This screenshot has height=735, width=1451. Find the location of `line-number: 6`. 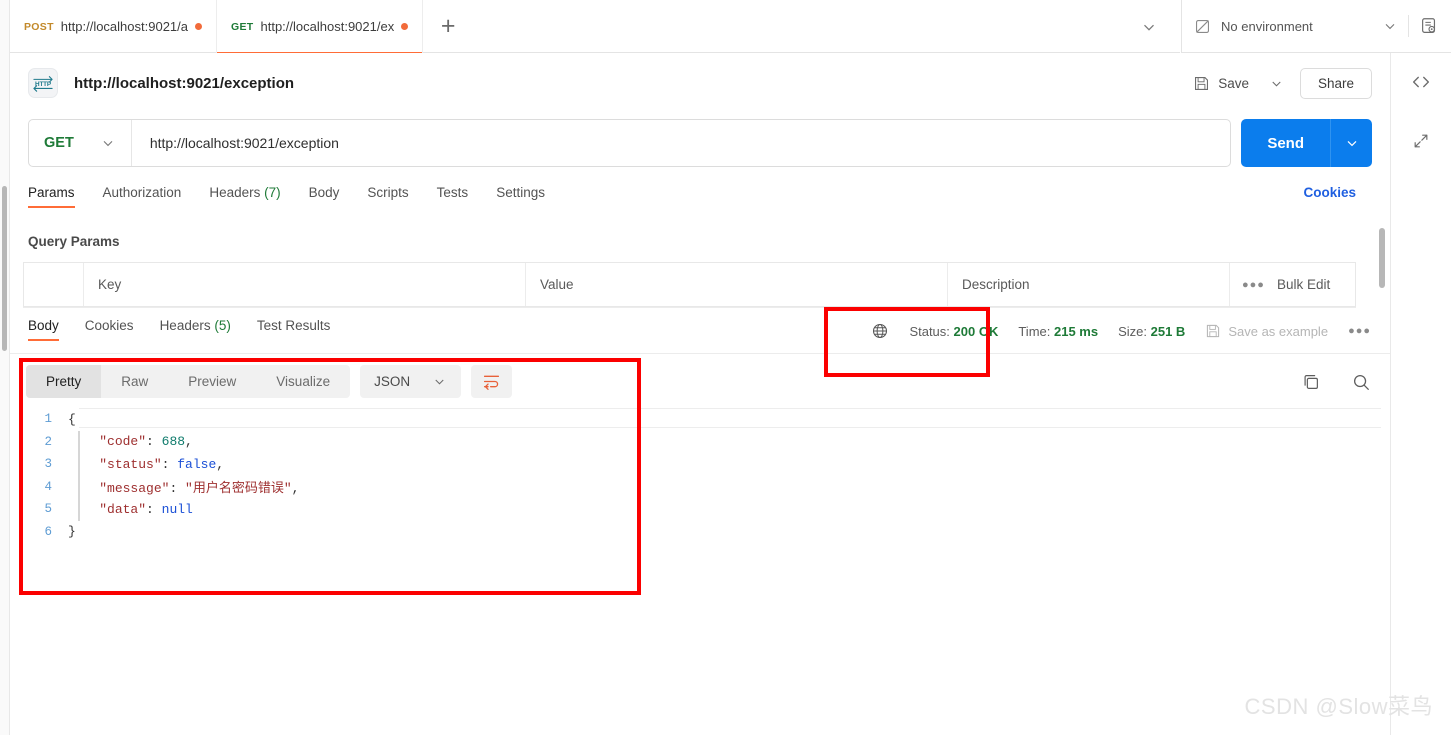

line-number: 6 is located at coordinates (48, 531).